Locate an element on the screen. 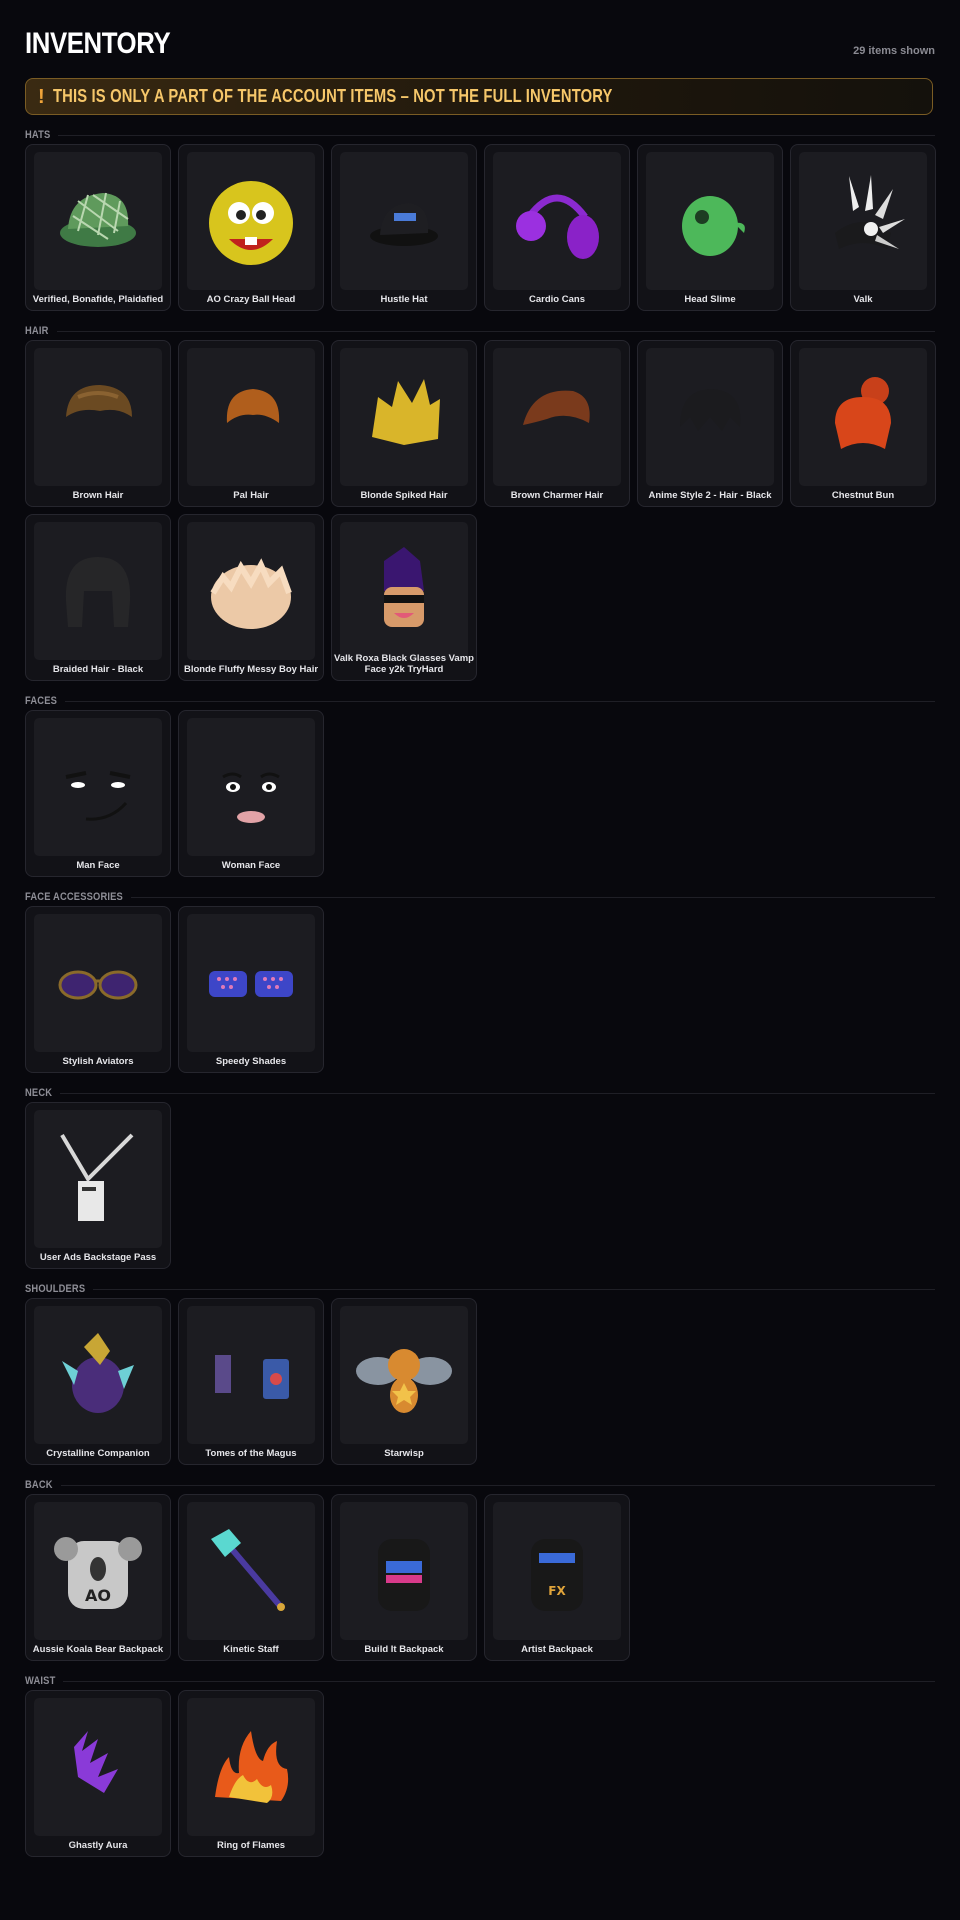 The height and width of the screenshot is (1920, 960). section-label: HAIR is located at coordinates (37, 331).